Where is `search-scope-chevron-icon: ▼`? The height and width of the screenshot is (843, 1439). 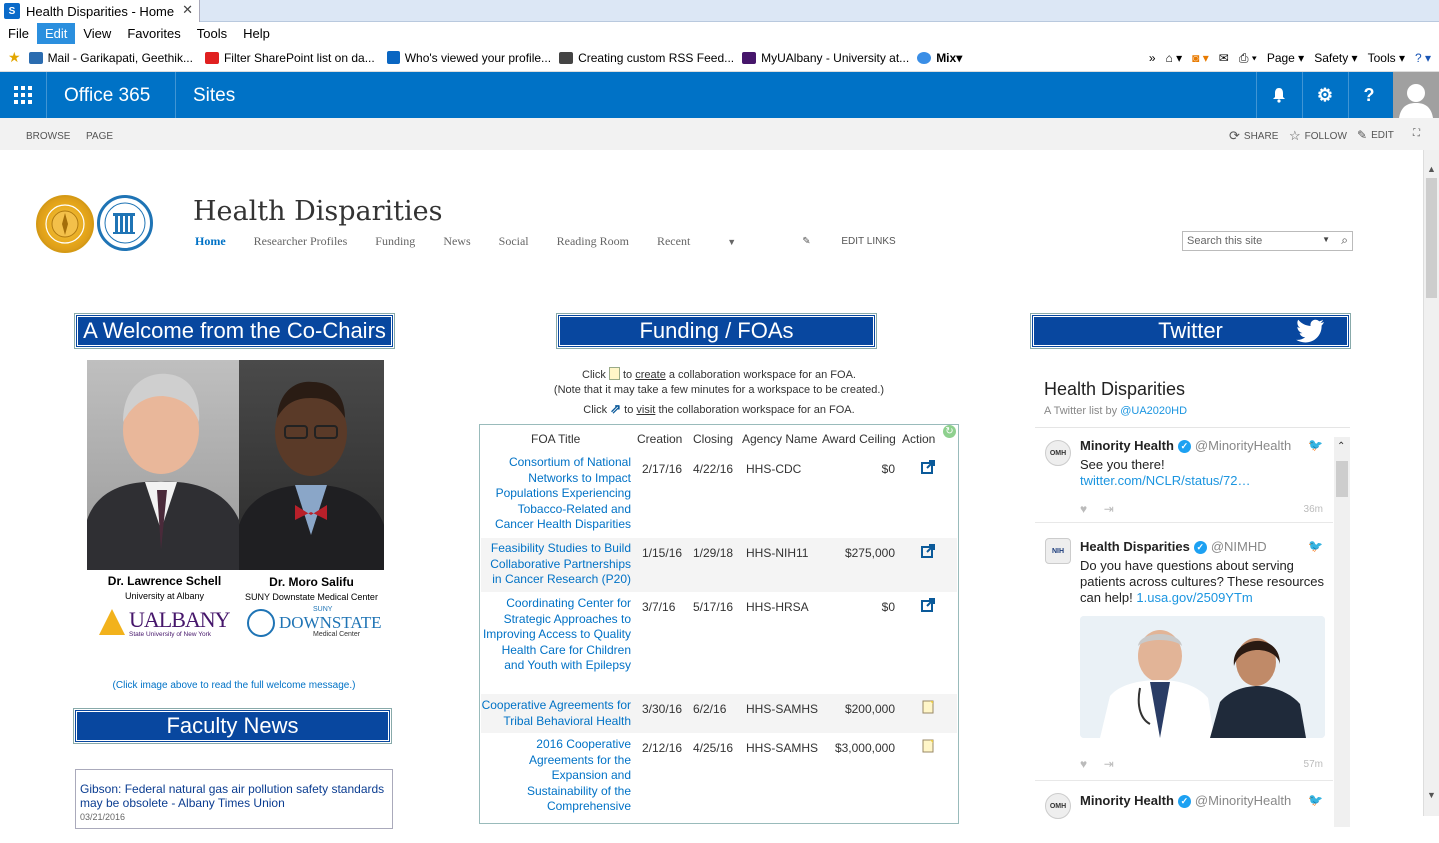
search-scope-chevron-icon: ▼ is located at coordinates (1326, 239).